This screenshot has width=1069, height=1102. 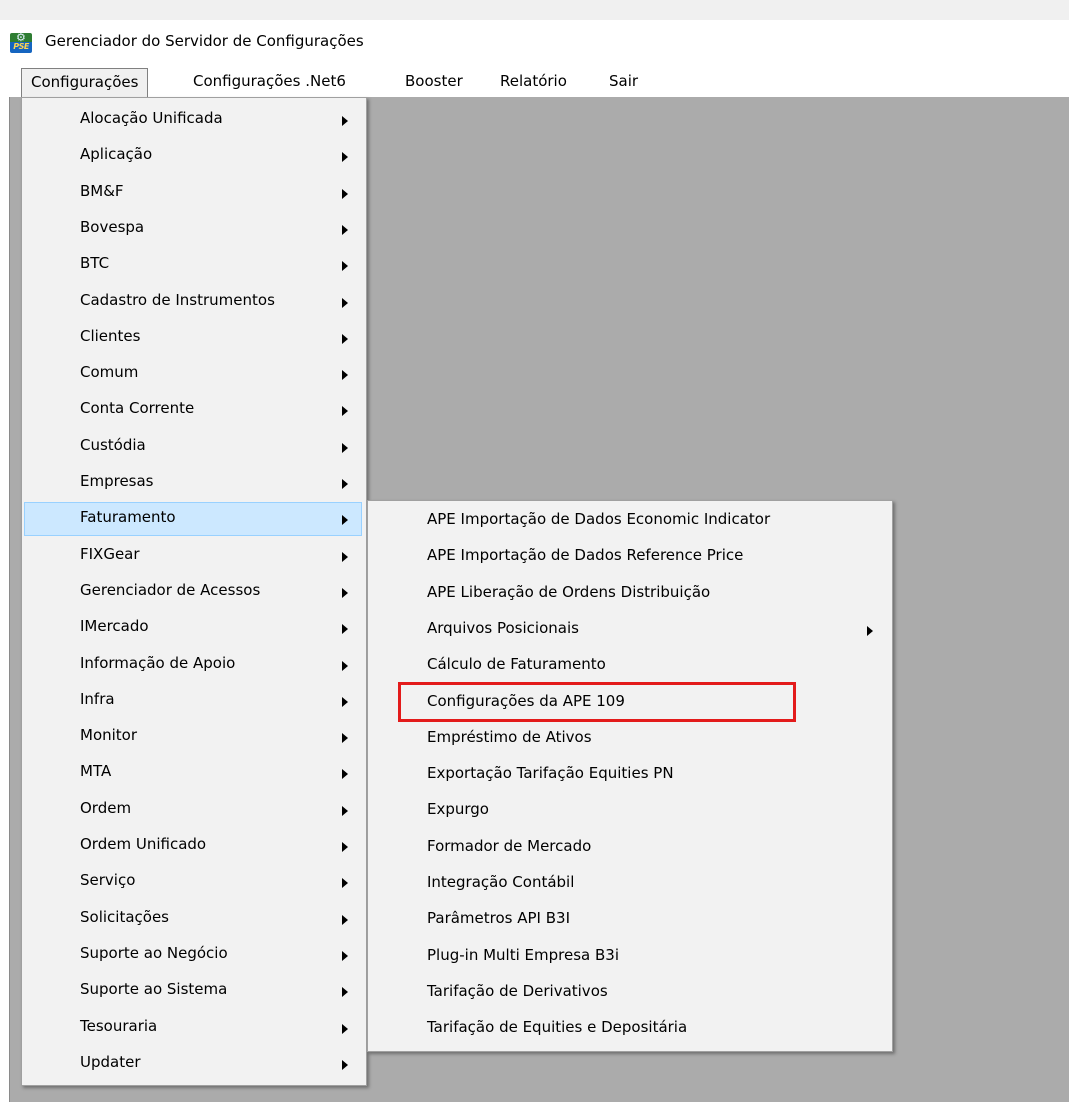 I want to click on menu-relatorio: Relatório, so click(x=533, y=82).